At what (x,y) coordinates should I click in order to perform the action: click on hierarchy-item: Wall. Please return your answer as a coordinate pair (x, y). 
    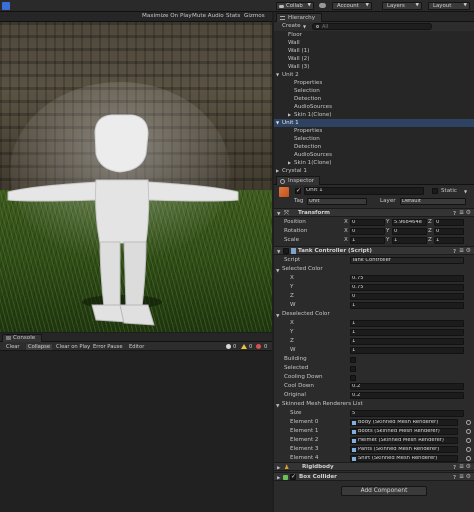
    Looking at the image, I should click on (374, 43).